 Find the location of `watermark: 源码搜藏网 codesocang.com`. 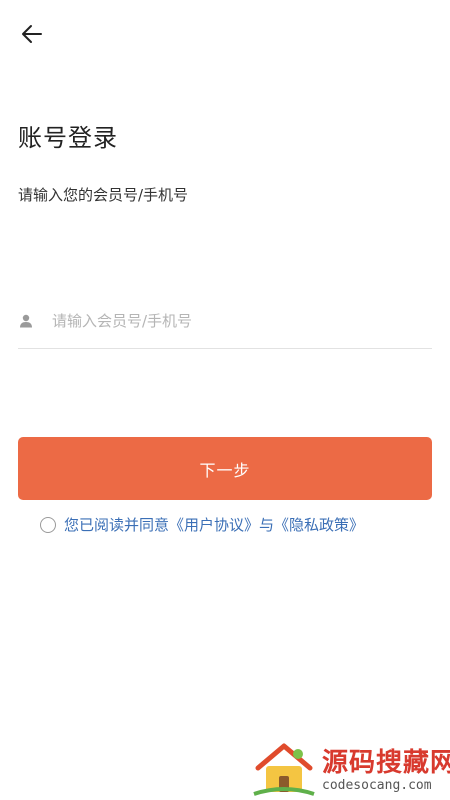

watermark: 源码搜藏网 codesocang.com is located at coordinates (351, 769).